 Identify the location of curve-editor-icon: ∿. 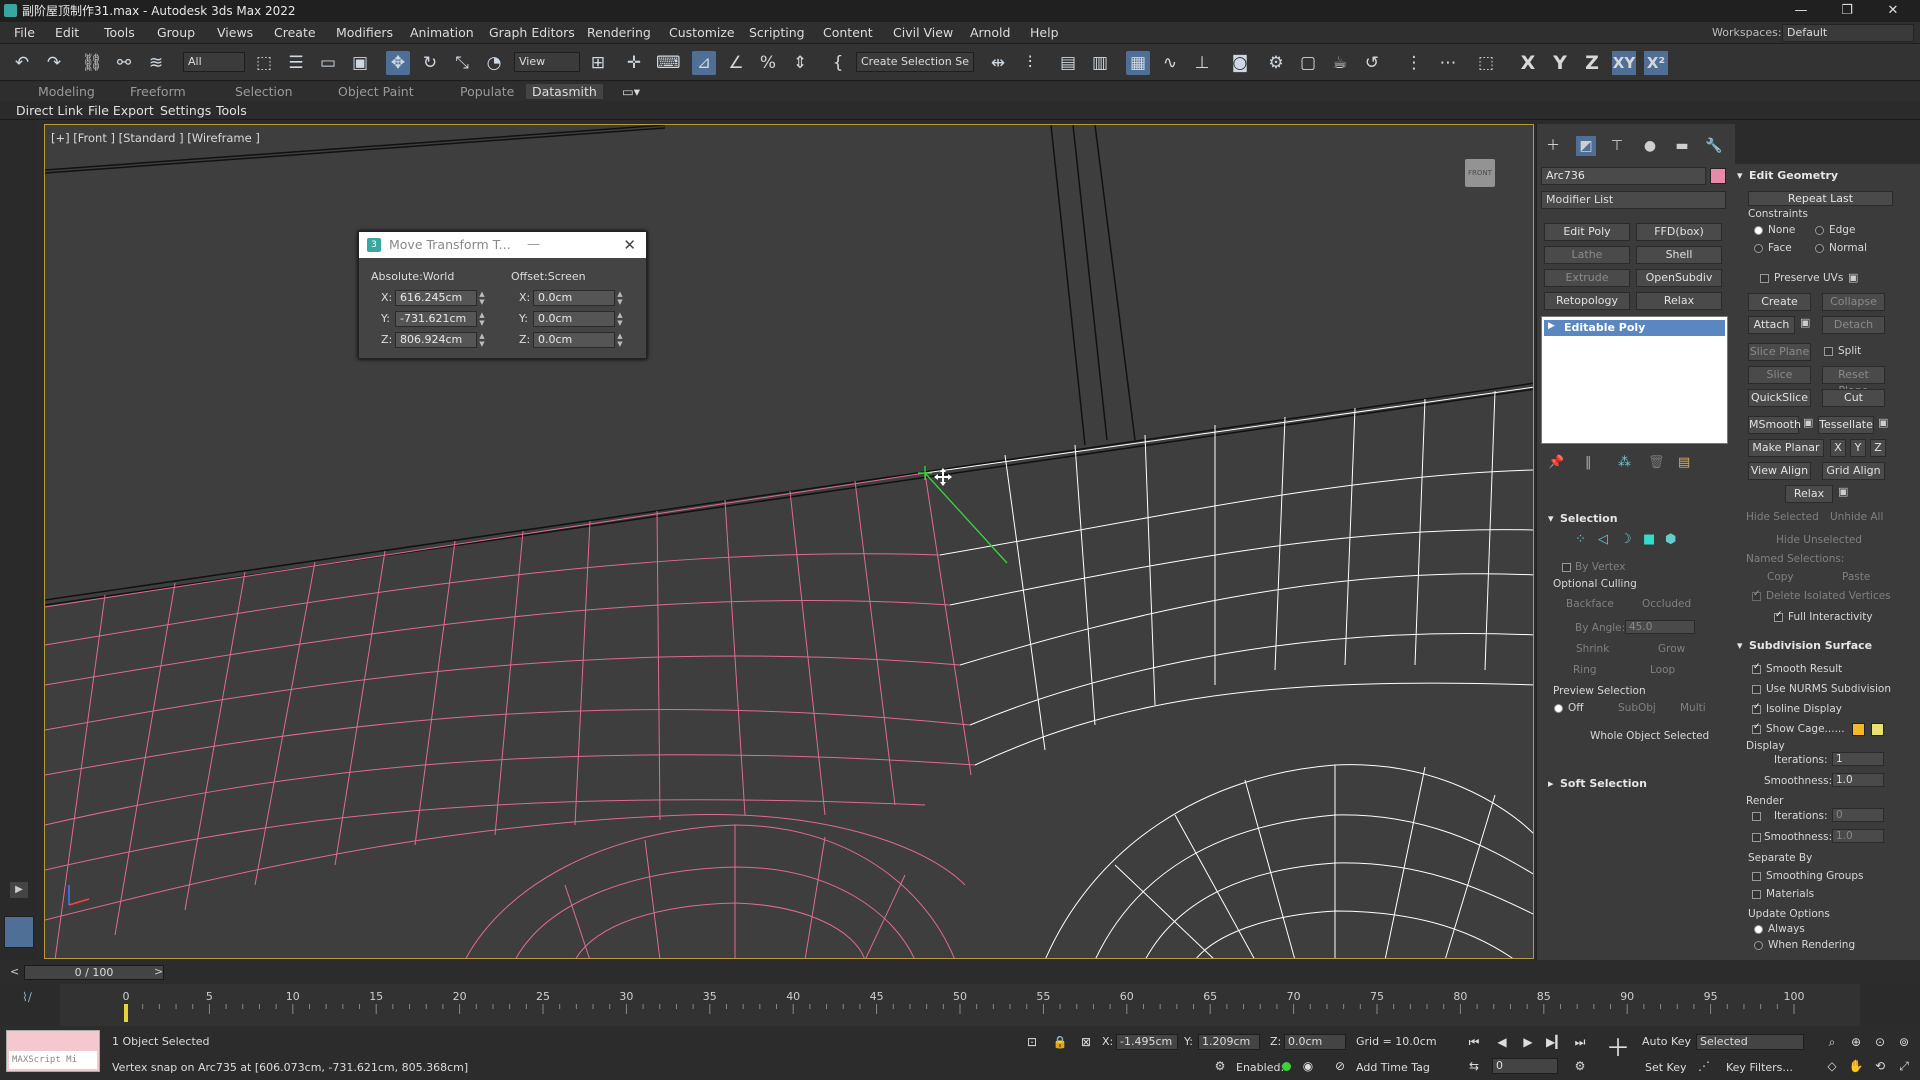
(1170, 63).